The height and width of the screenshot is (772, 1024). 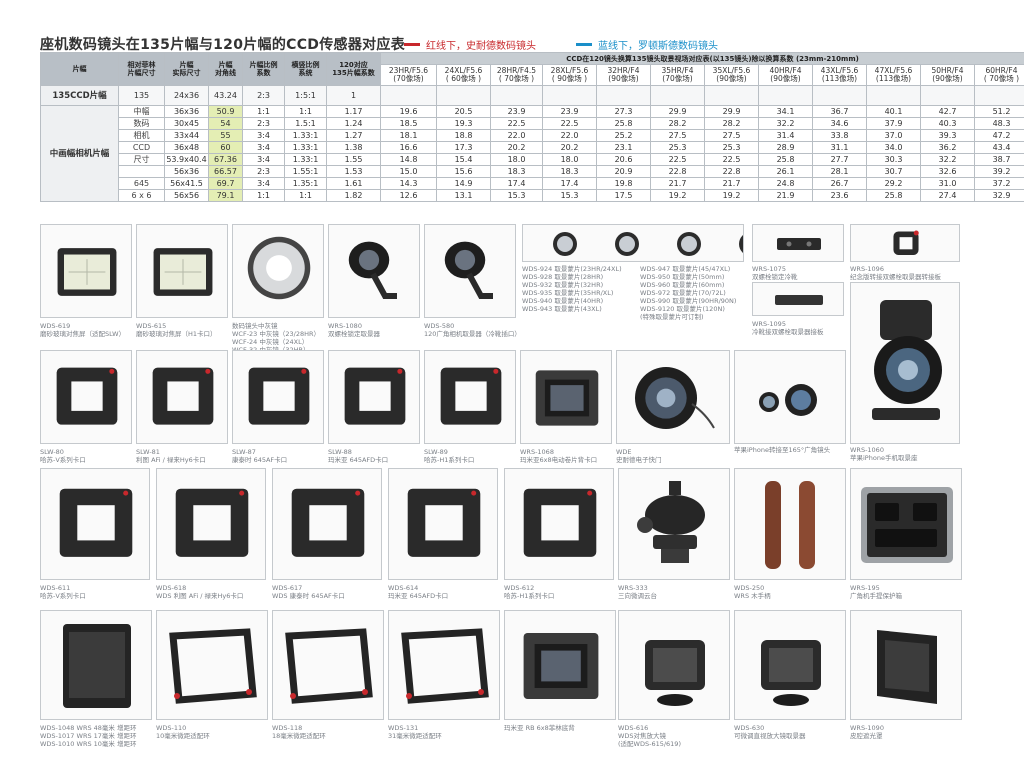 I want to click on cell-focal-equiv: 20.6, so click(x=623, y=159).